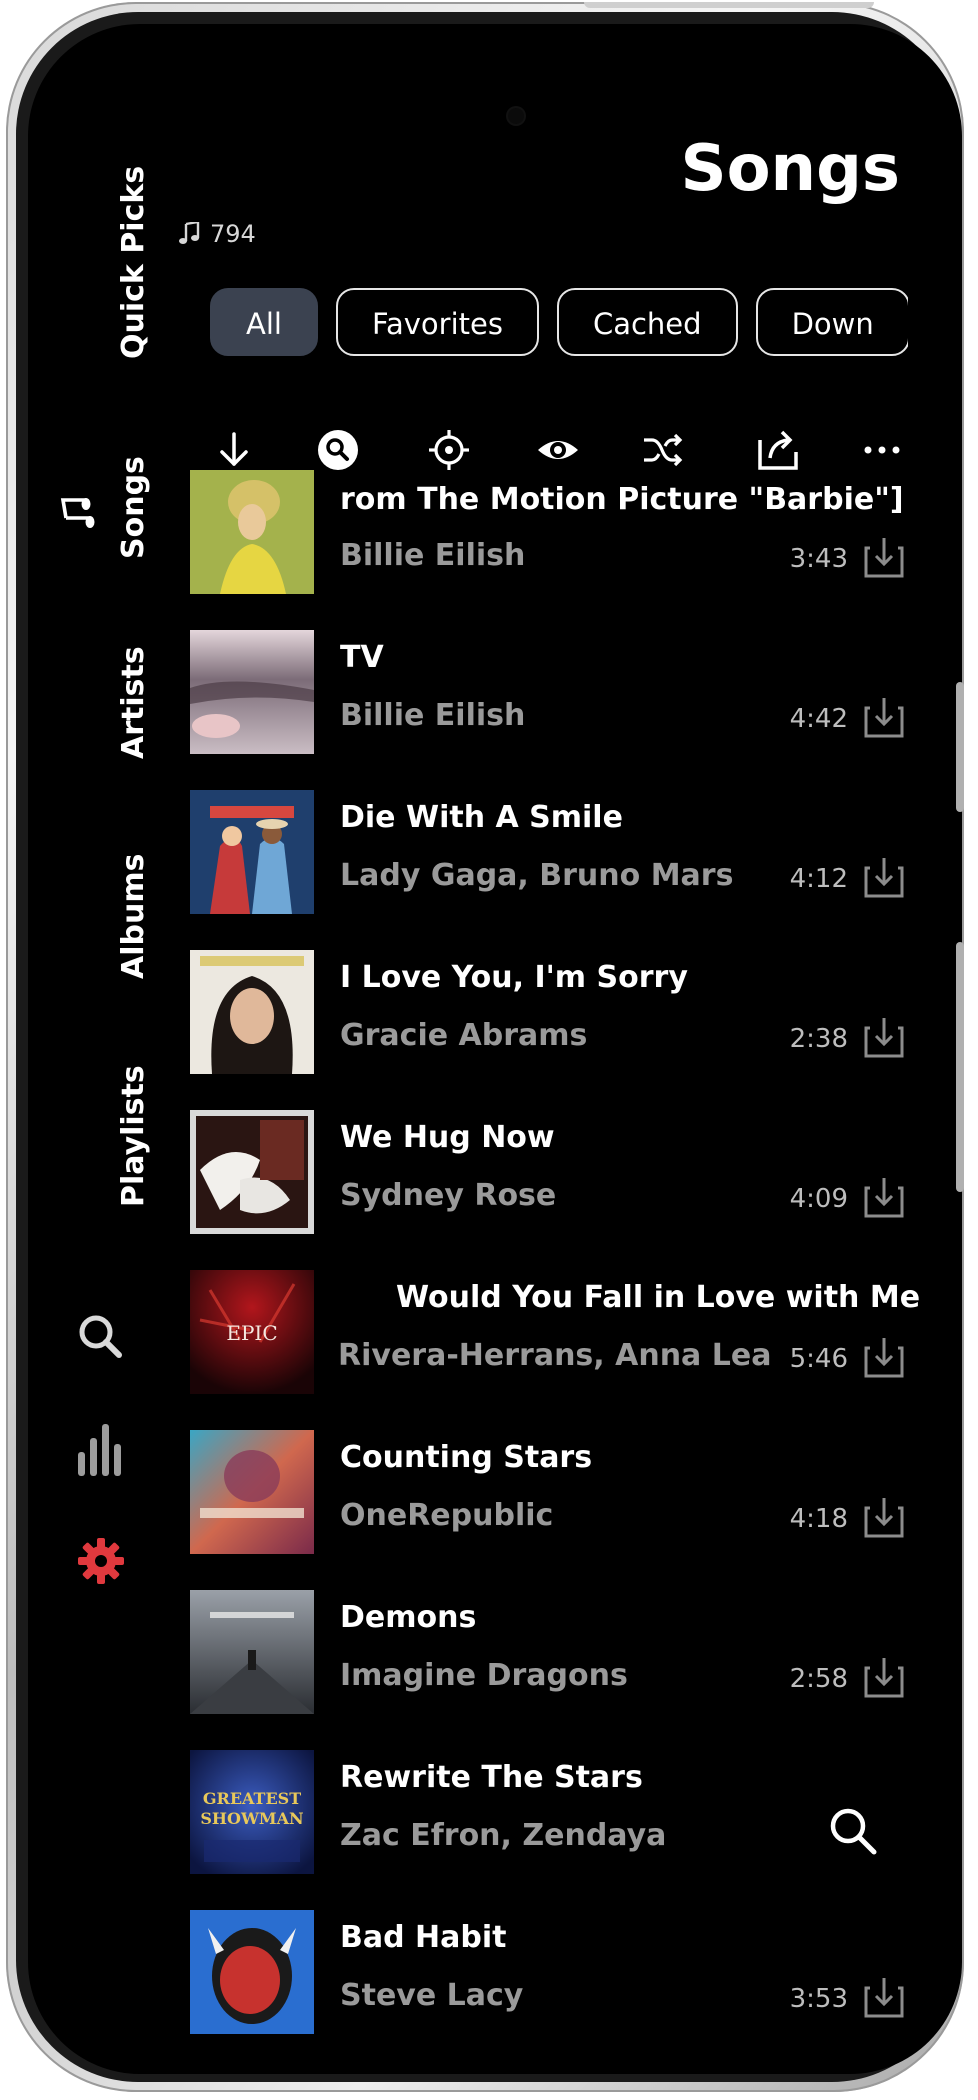 The height and width of the screenshot is (2100, 978). Describe the element at coordinates (481, 817) in the screenshot. I see `song-title: Die With A Smile` at that location.